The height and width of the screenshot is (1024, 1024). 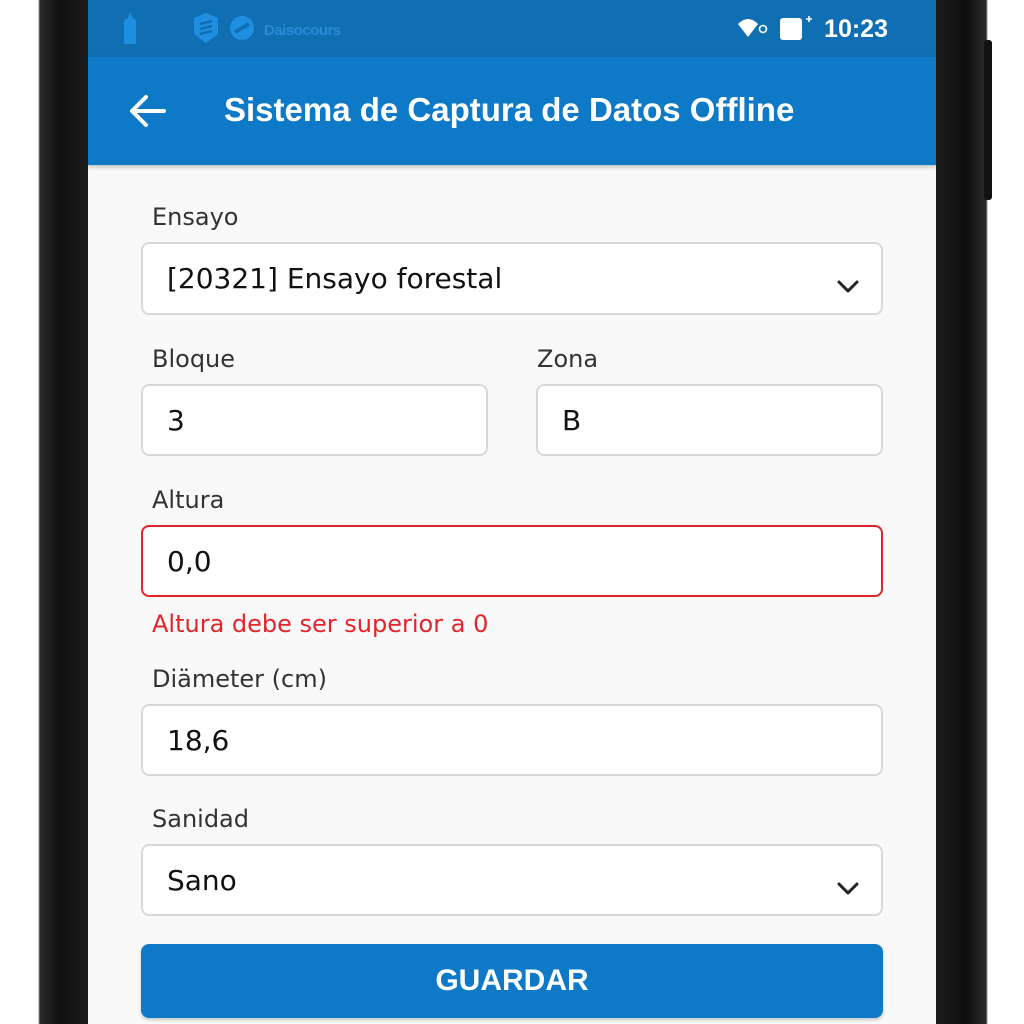 What do you see at coordinates (512, 740) in the screenshot?
I see `diametro-input: 18,6` at bounding box center [512, 740].